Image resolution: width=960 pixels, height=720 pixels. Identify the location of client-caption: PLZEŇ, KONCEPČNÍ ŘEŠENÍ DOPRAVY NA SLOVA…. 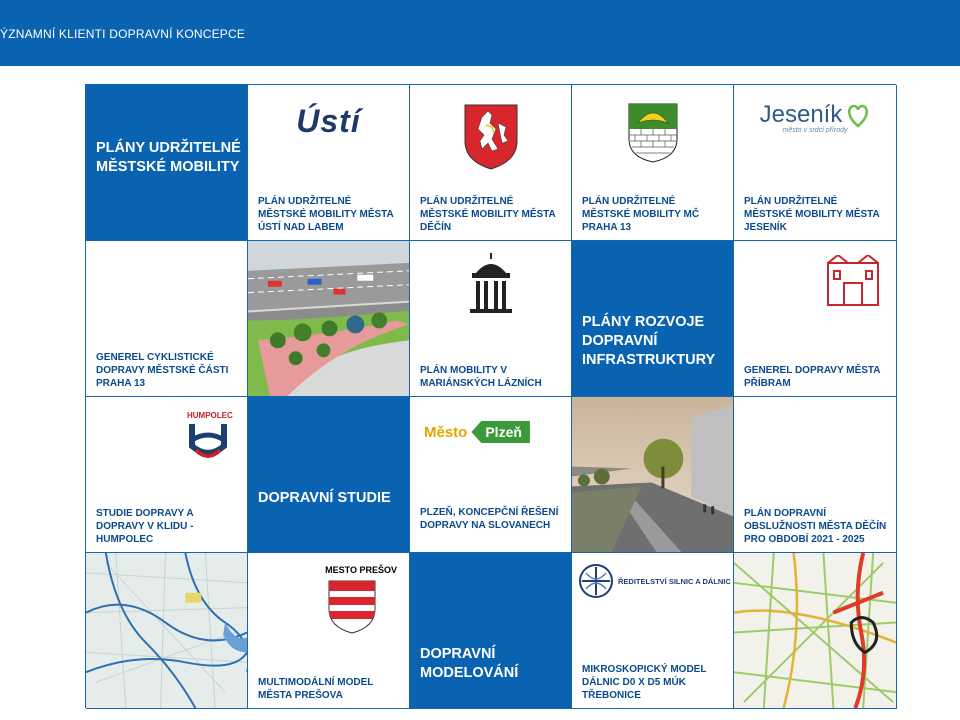
(489, 519).